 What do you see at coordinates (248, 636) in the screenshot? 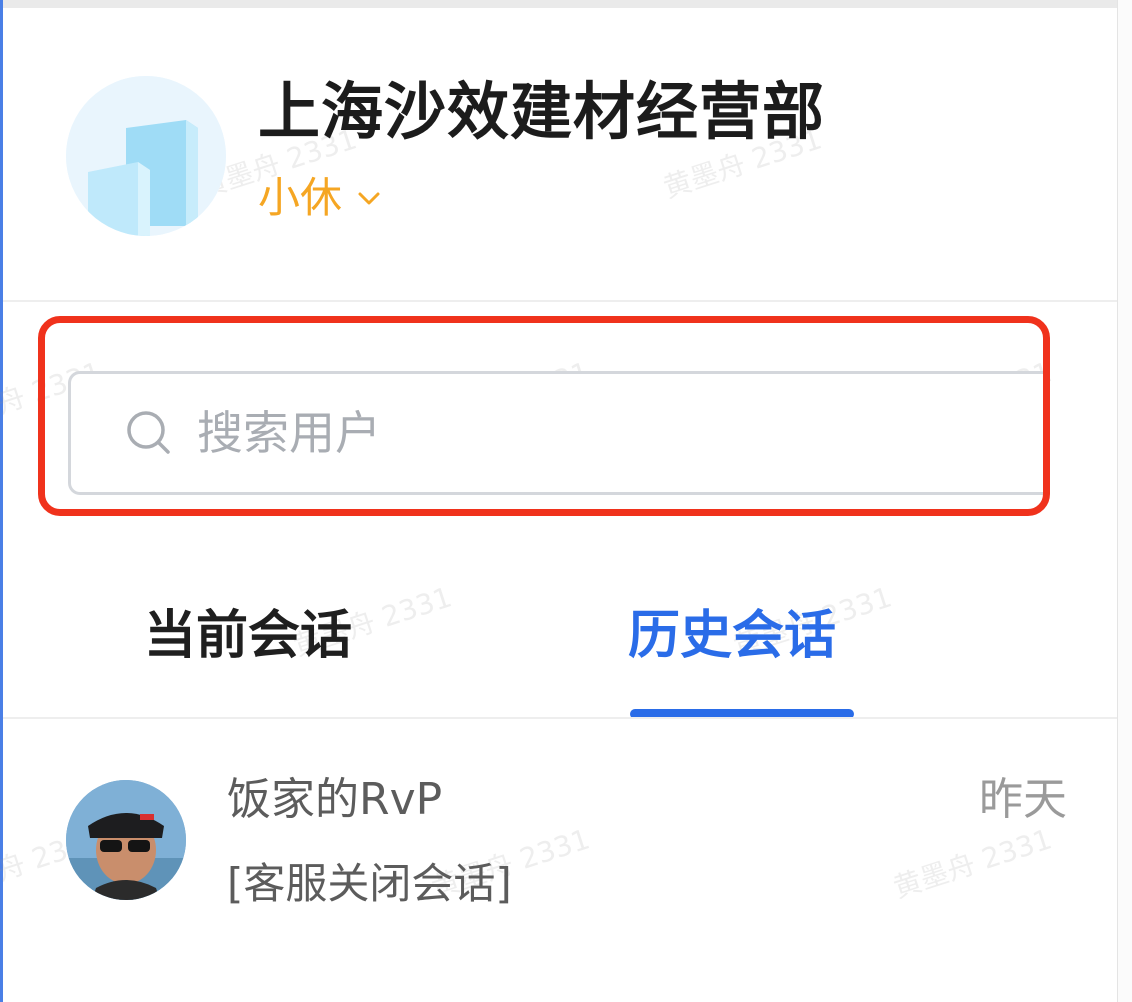
I see `tab-current-sessions: 当前会话` at bounding box center [248, 636].